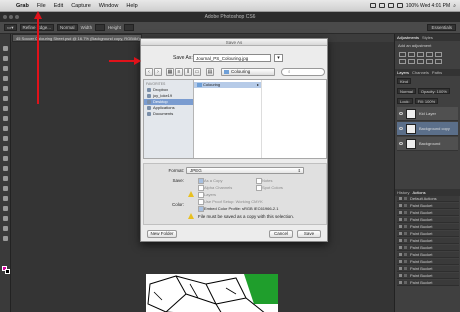 The width and height of the screenshot is (460, 312). Describe the element at coordinates (215, 188) in the screenshot. I see `alpha-channels-checkbox: Alpha Channels` at that location.